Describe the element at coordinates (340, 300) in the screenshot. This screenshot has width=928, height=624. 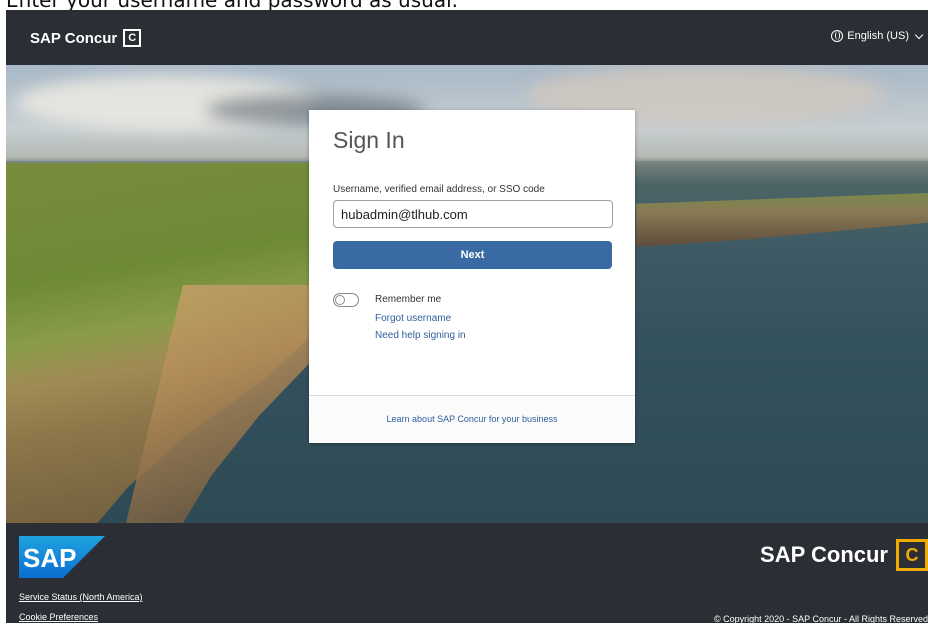
I see `toggle-knob` at that location.